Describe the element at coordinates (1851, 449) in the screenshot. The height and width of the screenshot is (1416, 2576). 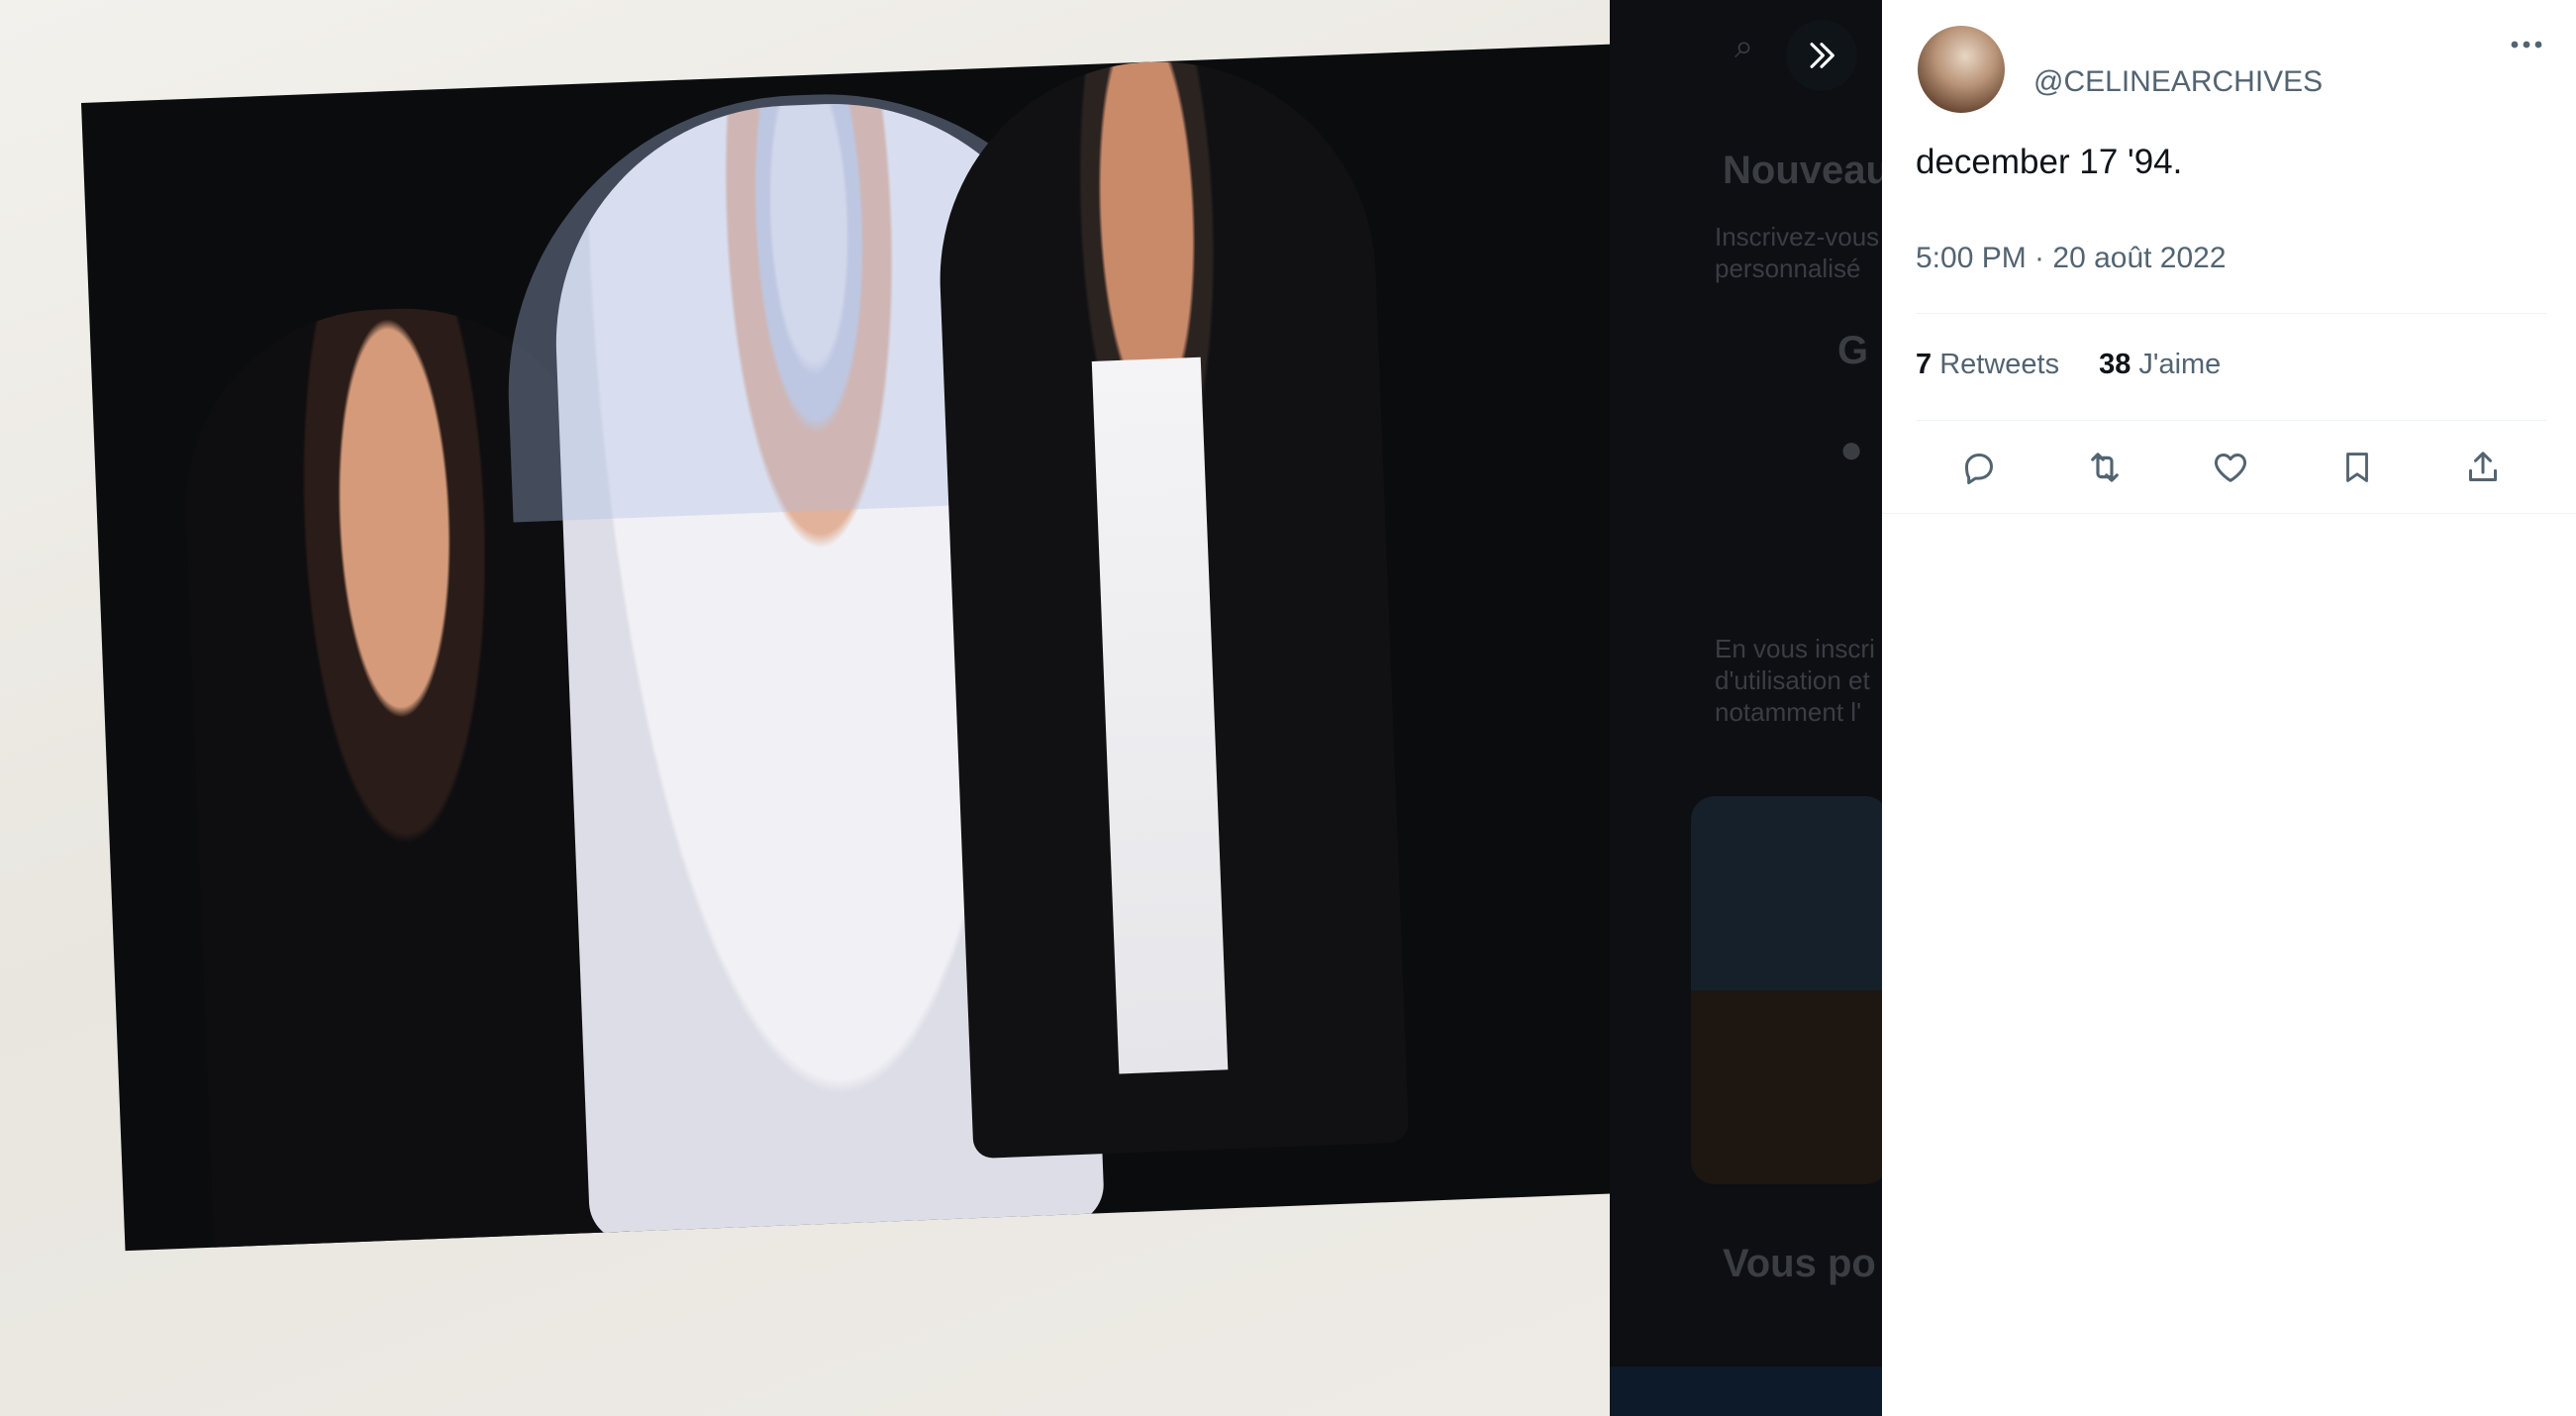
I see `background-apple-icon: ●` at that location.